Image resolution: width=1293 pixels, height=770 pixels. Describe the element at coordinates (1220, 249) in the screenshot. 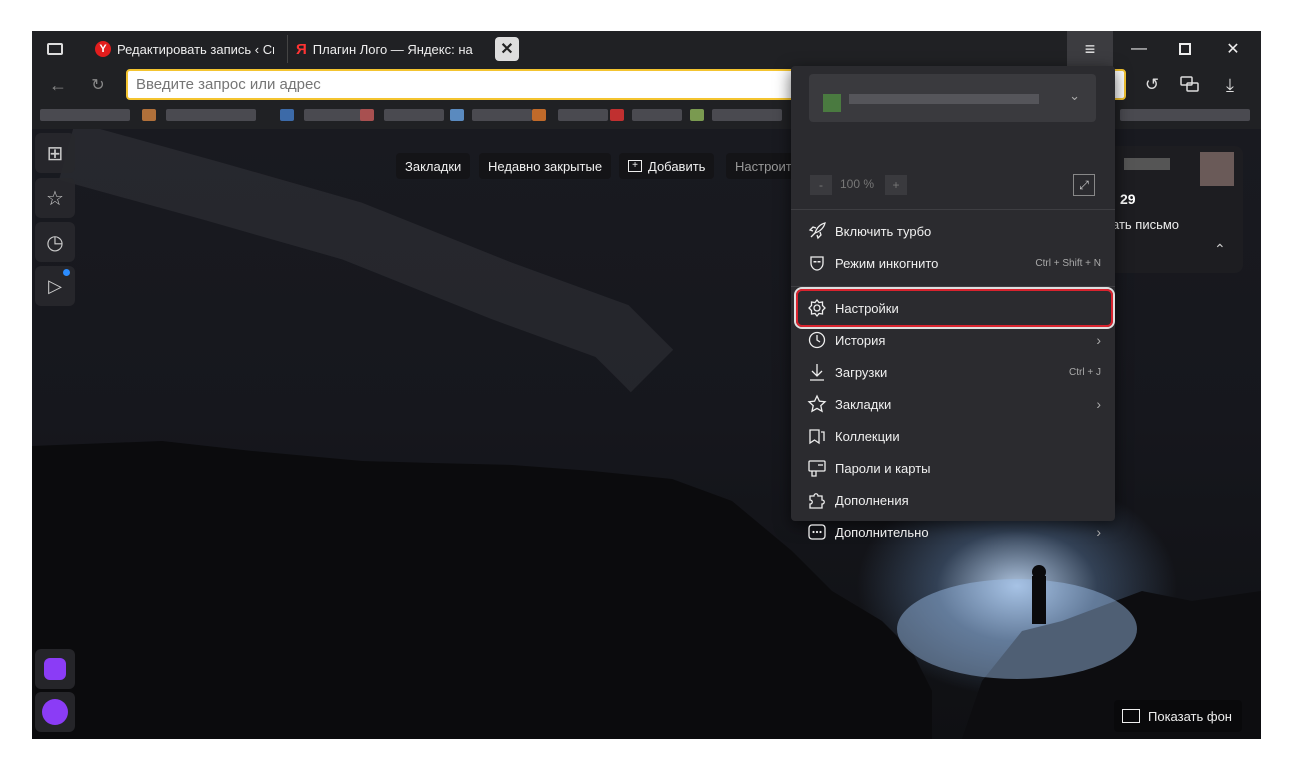

I see `chevron-up-icon: ⌃` at that location.